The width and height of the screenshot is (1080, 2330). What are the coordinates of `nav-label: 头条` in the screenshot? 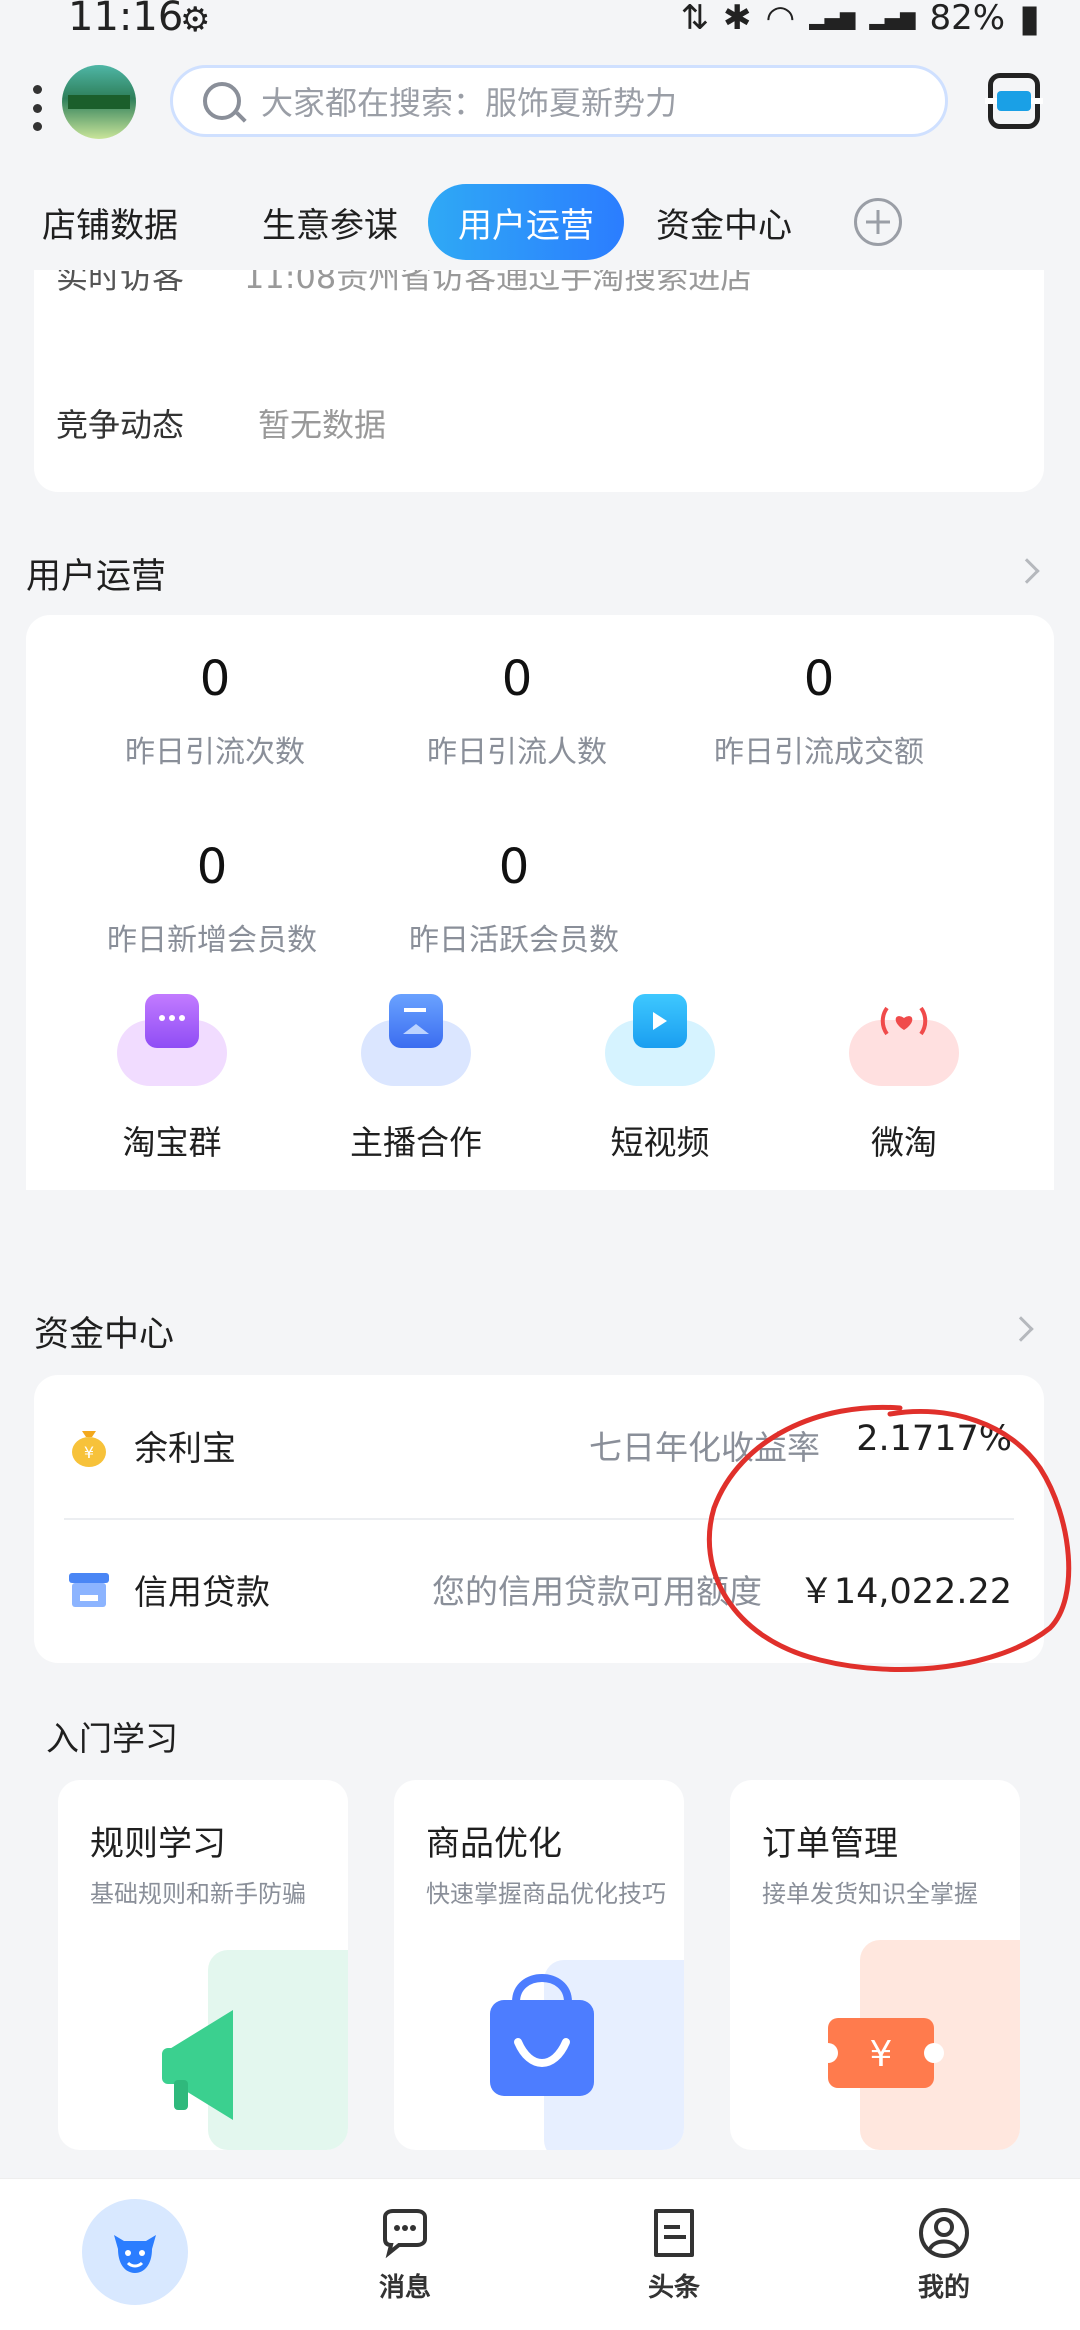 It's located at (673, 2288).